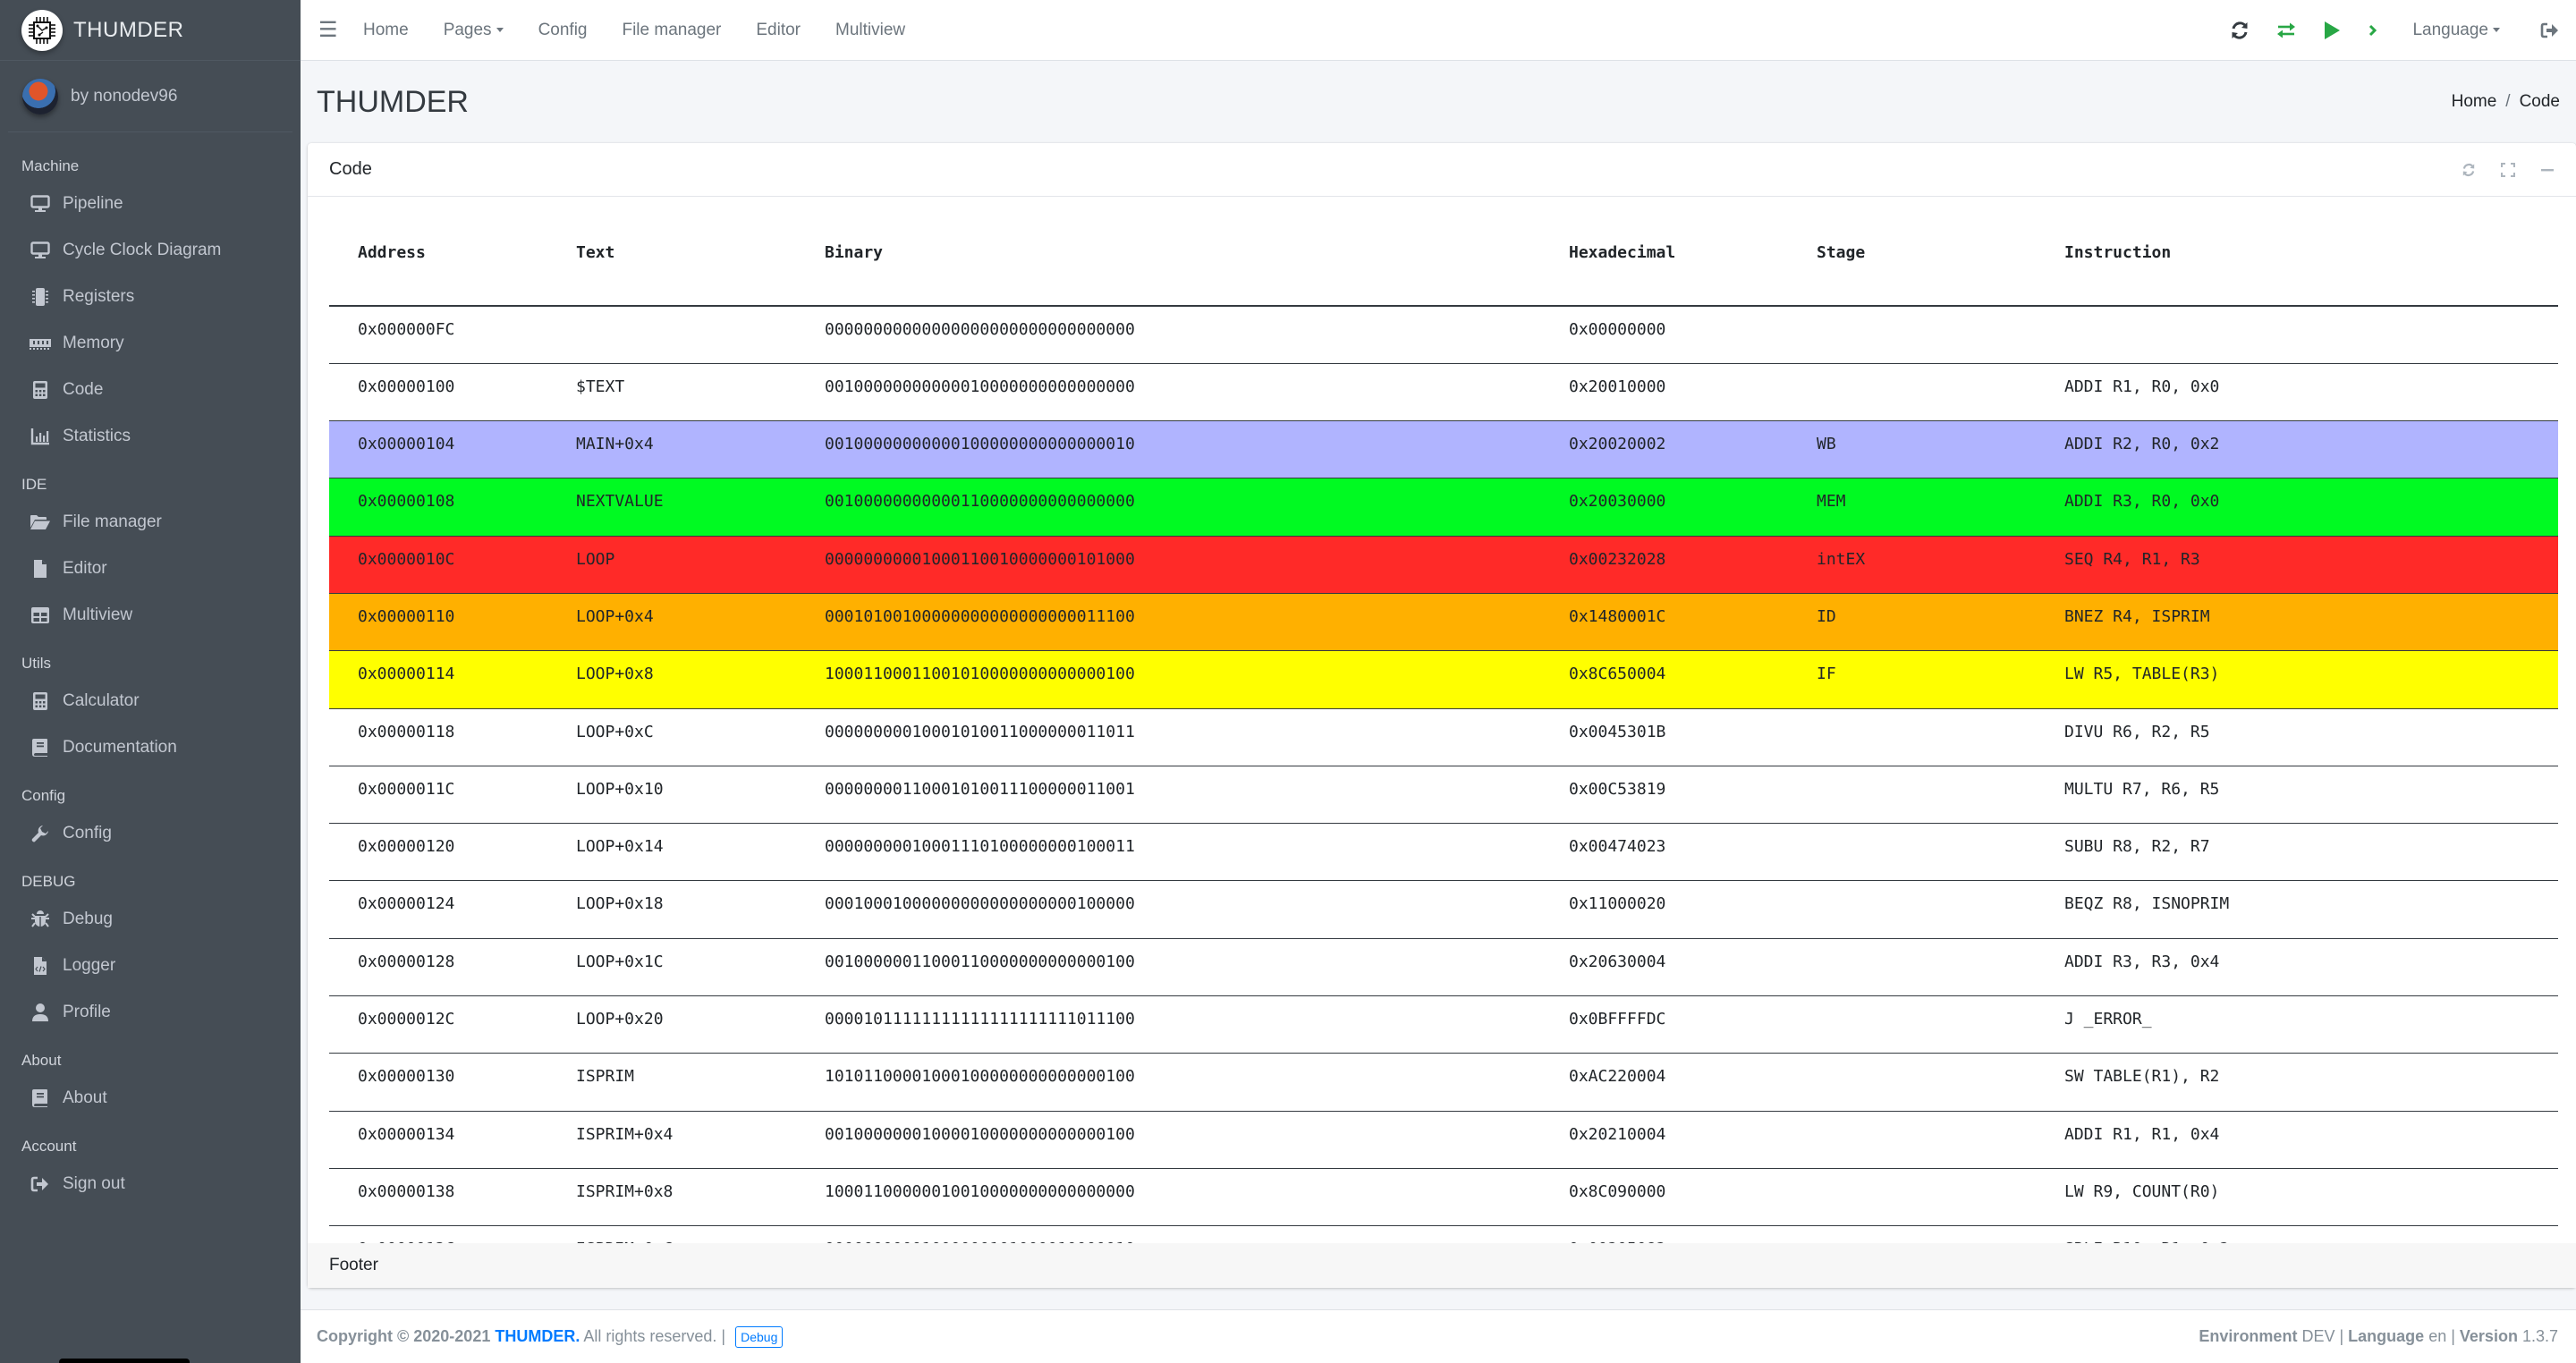  Describe the element at coordinates (2508, 169) in the screenshot. I see `expand-icon` at that location.